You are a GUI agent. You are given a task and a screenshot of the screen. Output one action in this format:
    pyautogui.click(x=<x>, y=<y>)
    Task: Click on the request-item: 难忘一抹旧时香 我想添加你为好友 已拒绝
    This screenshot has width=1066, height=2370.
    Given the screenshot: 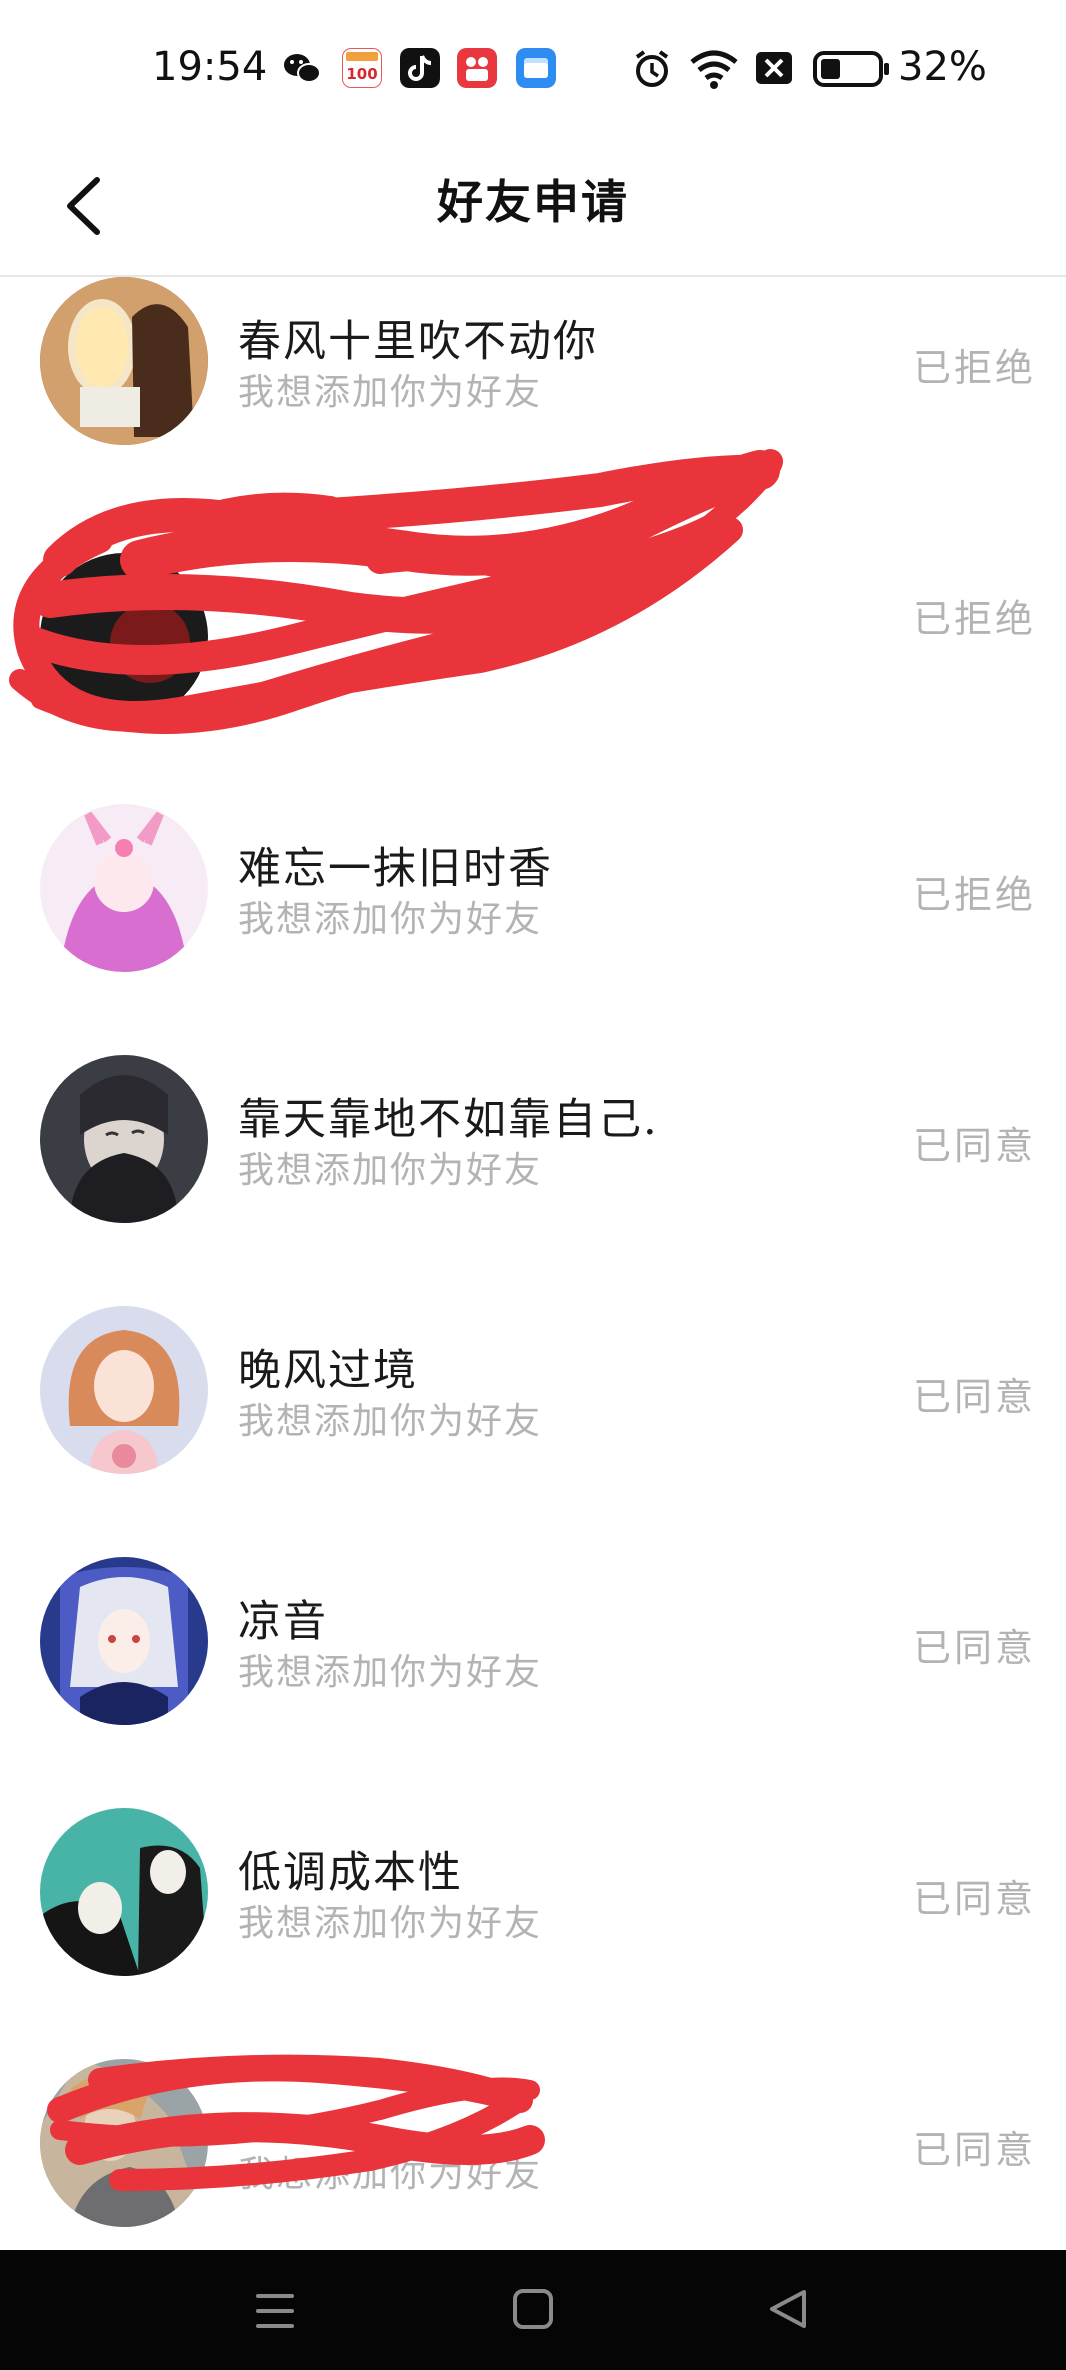 What is the action you would take?
    pyautogui.click(x=533, y=904)
    